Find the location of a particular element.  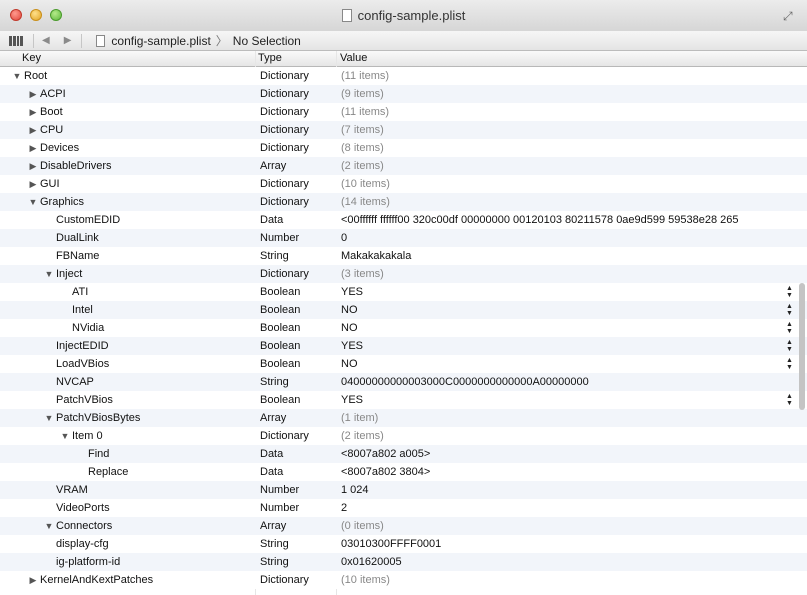

row-value: (0 items) is located at coordinates (574, 526).